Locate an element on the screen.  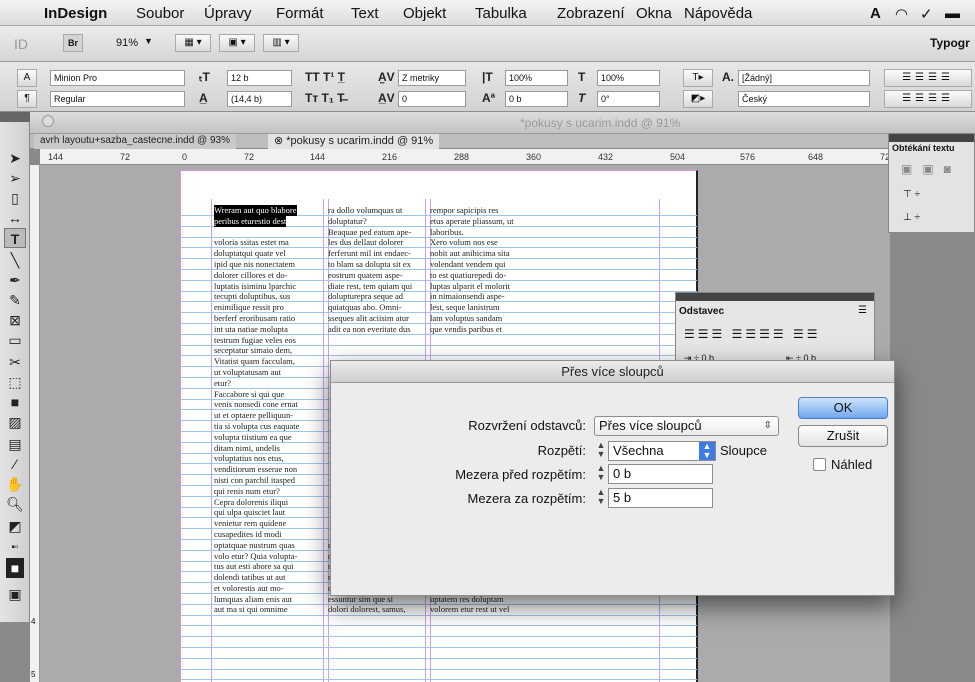
text-line: voluptatius nos etus, is located at coordinates (249, 458).